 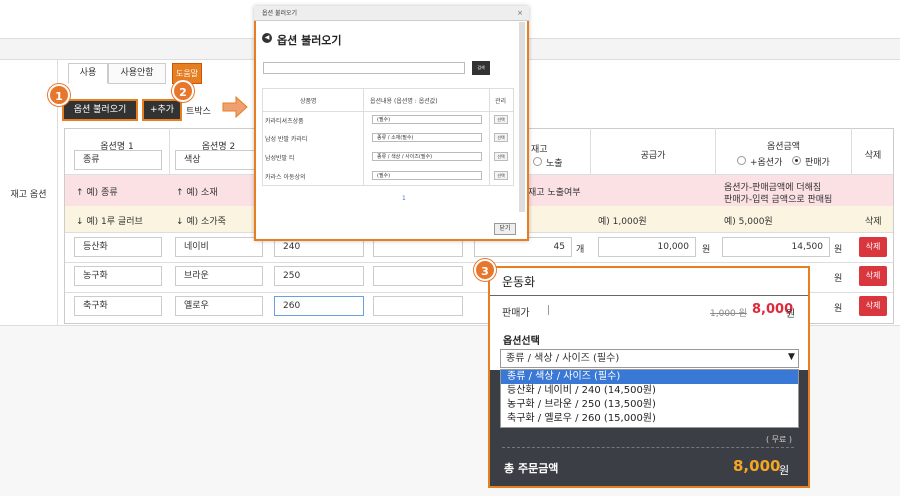 What do you see at coordinates (516, 313) in the screenshot?
I see `price-label: 판매가` at bounding box center [516, 313].